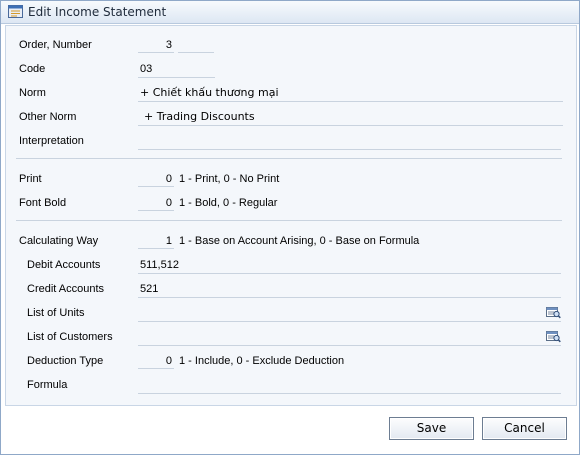 The height and width of the screenshot is (455, 580). Describe the element at coordinates (156, 241) in the screenshot. I see `calculating-way-field: 1` at that location.